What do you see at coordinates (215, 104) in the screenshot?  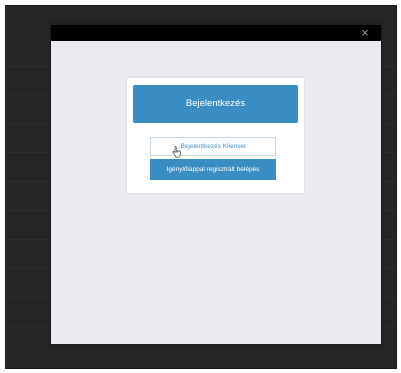 I see `login-title-banner: Bejelentkezés` at bounding box center [215, 104].